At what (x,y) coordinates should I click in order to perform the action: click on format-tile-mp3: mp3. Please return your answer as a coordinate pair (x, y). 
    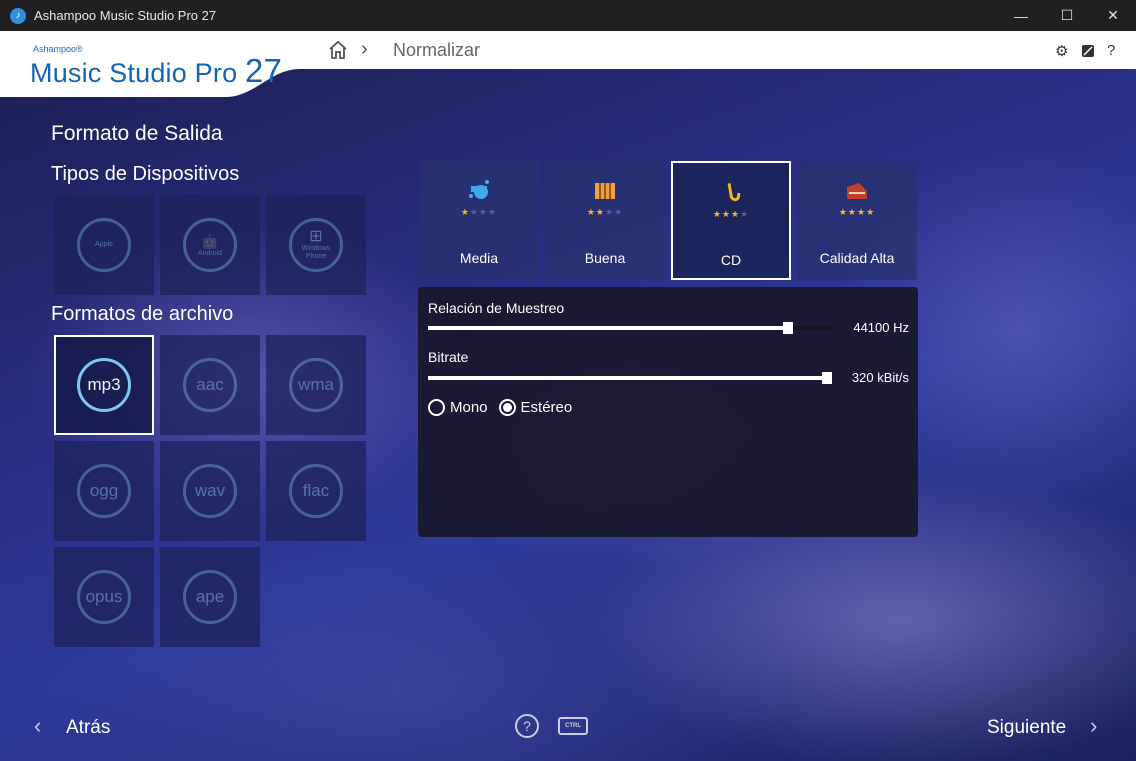
    Looking at the image, I should click on (104, 385).